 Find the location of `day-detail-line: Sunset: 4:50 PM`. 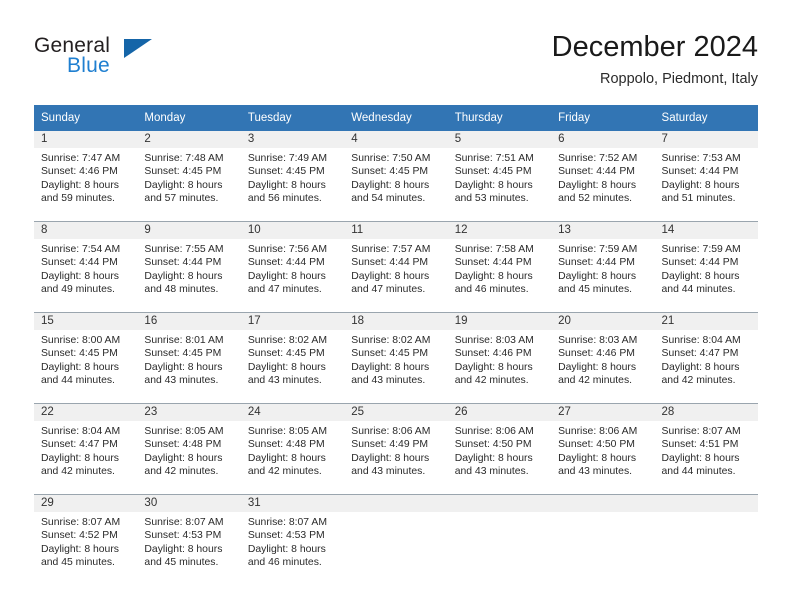

day-detail-line: Sunset: 4:50 PM is located at coordinates (493, 445).